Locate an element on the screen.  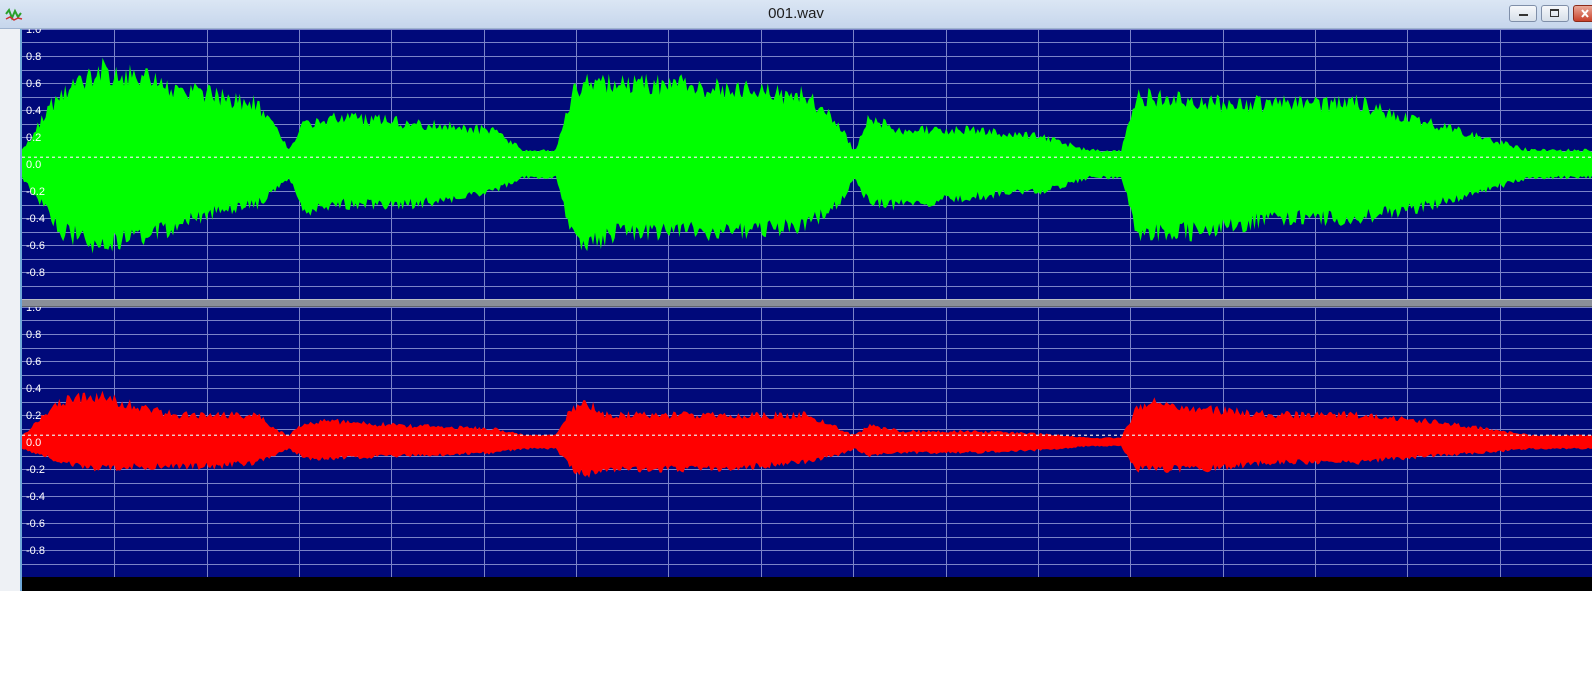
time-ruler-bar is located at coordinates (807, 584).